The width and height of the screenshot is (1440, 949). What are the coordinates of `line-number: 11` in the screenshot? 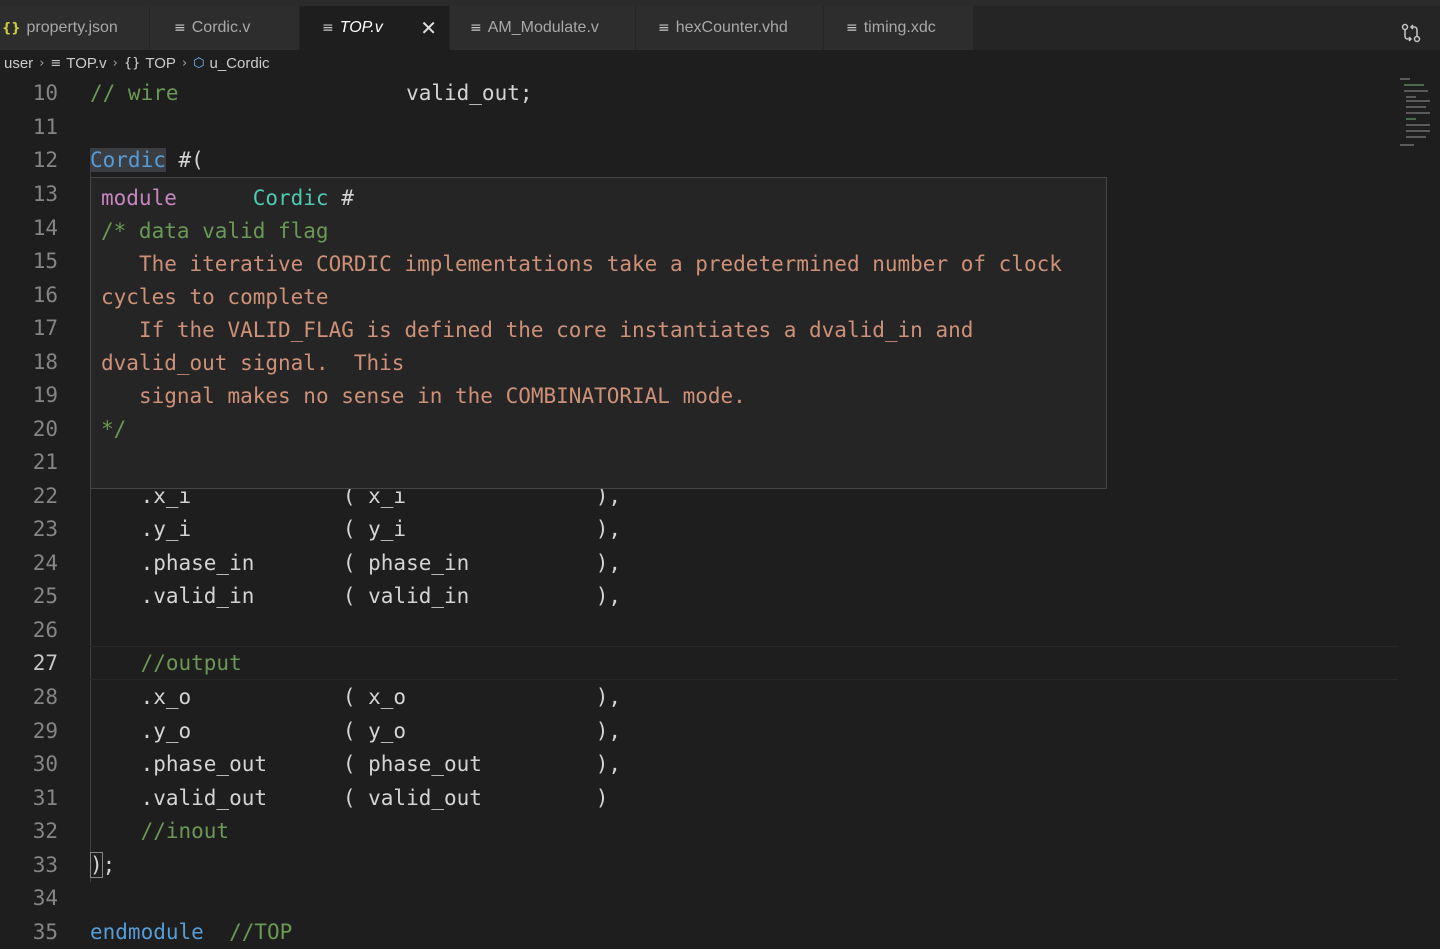 It's located at (45, 127).